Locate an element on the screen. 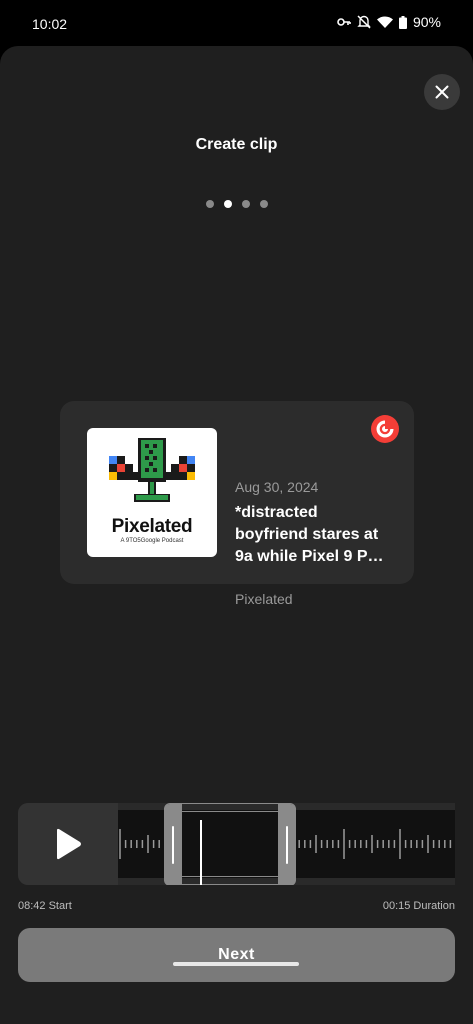 The width and height of the screenshot is (473, 1024). home-indicator is located at coordinates (236, 964).